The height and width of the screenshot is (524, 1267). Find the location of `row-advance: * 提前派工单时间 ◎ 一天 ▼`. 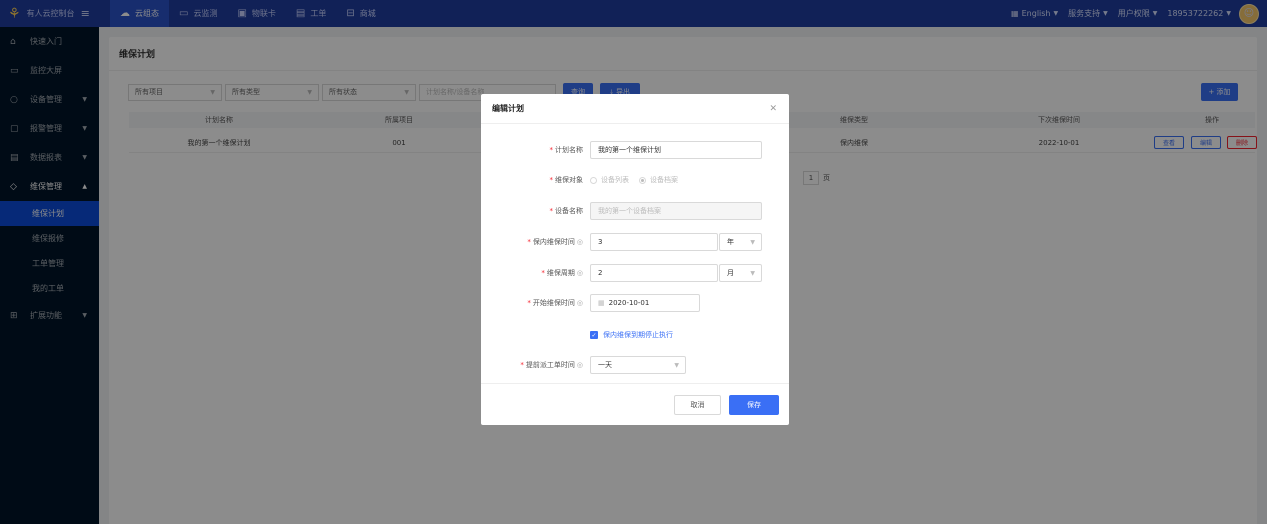

row-advance: * 提前派工单时间 ◎ 一天 ▼ is located at coordinates (635, 365).